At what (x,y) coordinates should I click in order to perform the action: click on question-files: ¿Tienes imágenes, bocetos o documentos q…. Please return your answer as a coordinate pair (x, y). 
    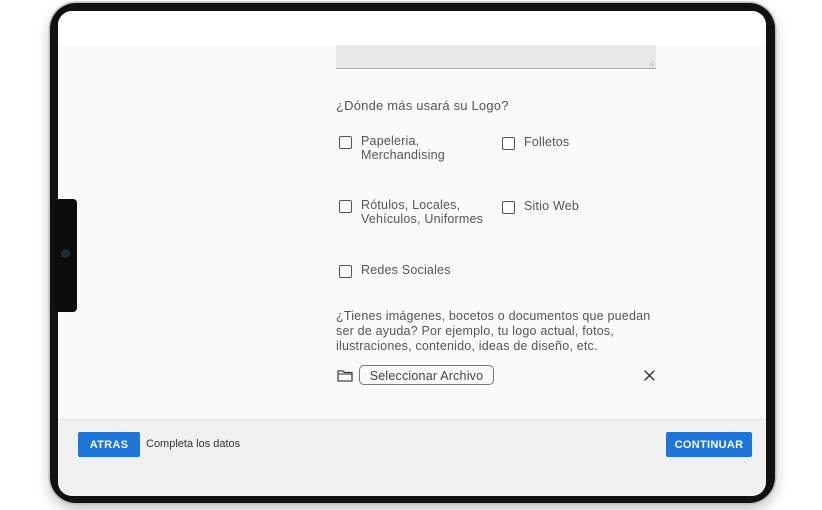
    Looking at the image, I should click on (493, 331).